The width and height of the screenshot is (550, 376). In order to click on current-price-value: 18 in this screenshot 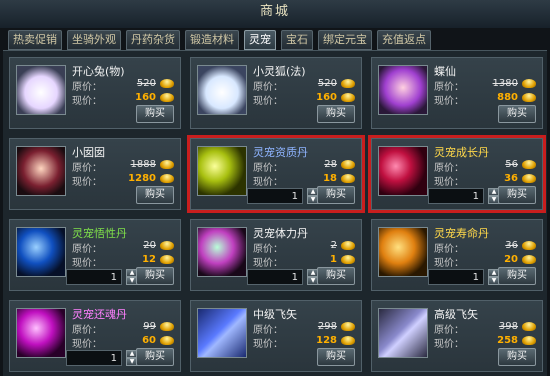, I will do `click(330, 178)`.